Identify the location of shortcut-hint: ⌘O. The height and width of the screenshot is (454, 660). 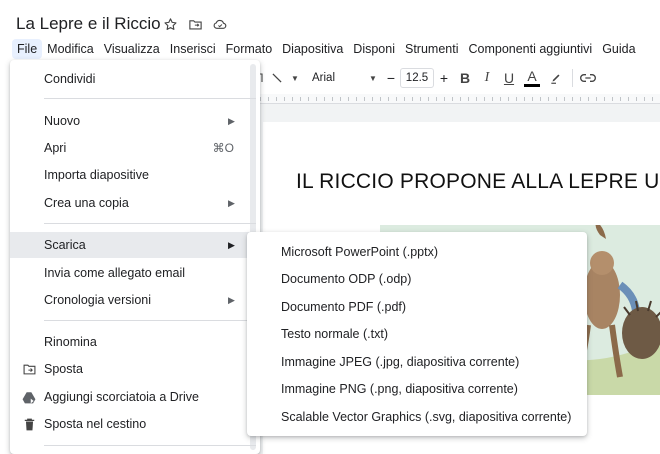
(223, 148).